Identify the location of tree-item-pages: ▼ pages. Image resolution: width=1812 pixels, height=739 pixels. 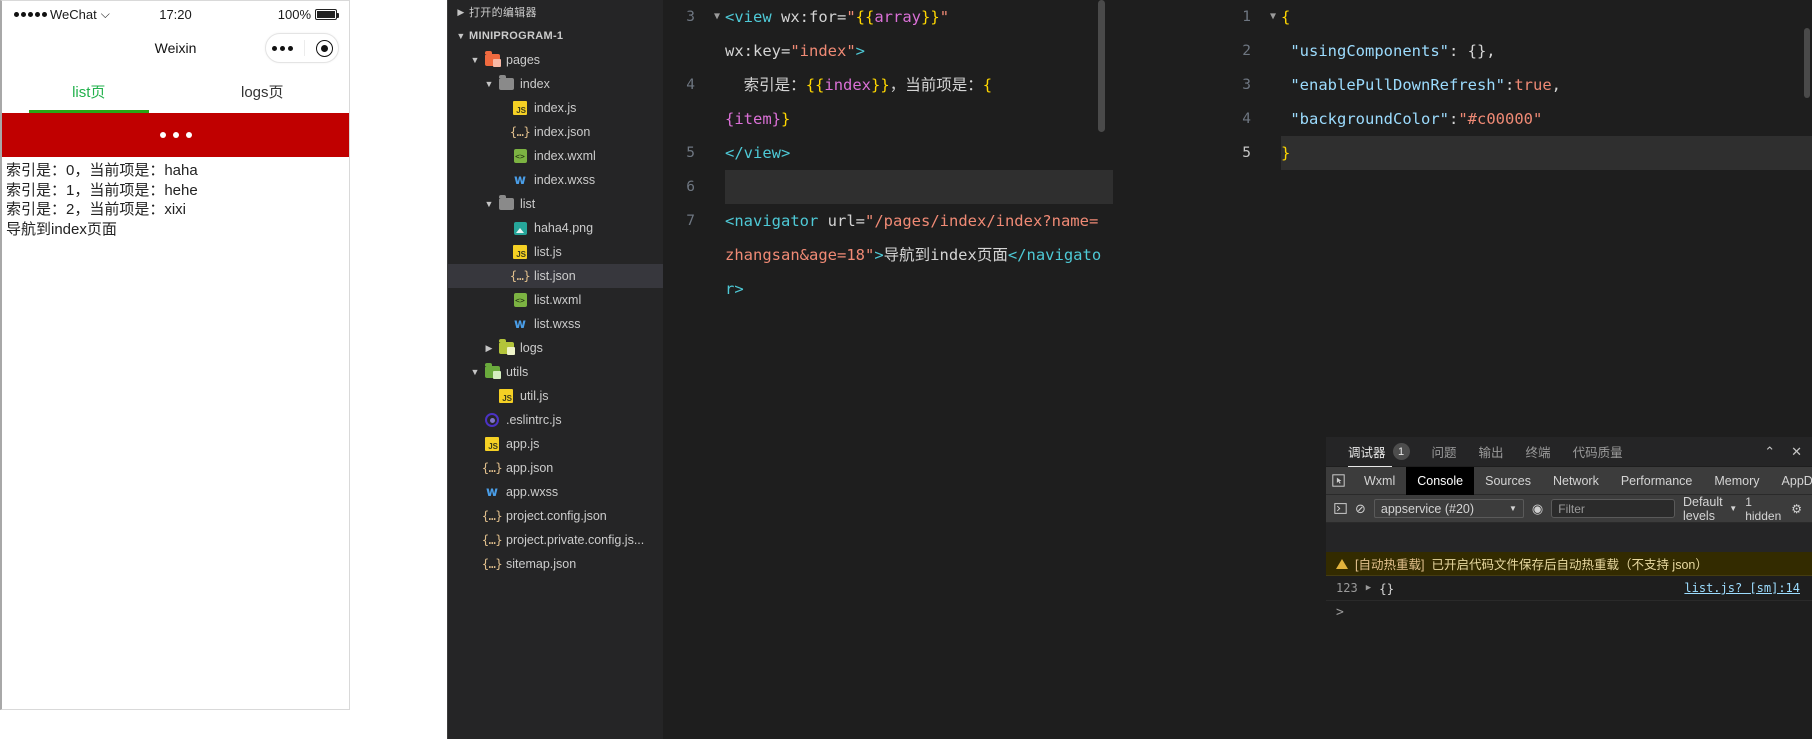
(555, 60).